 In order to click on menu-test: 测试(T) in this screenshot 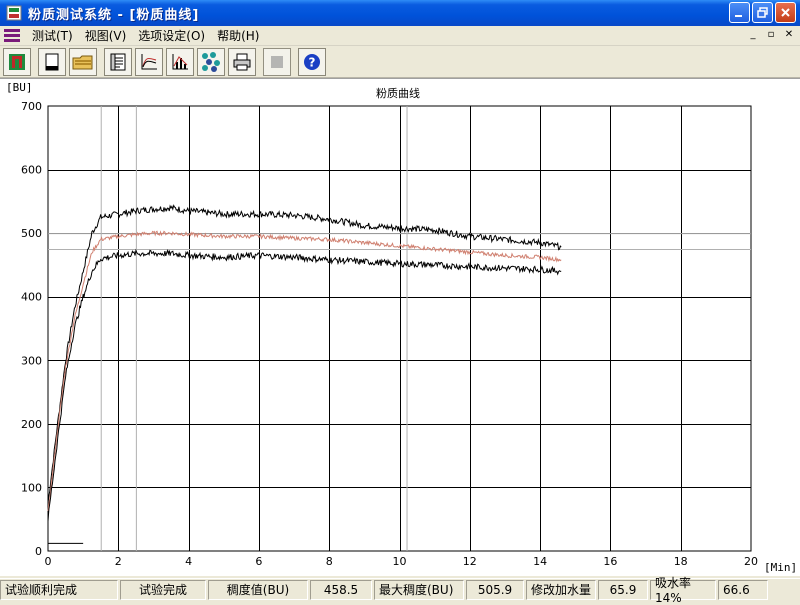, I will do `click(52, 35)`.